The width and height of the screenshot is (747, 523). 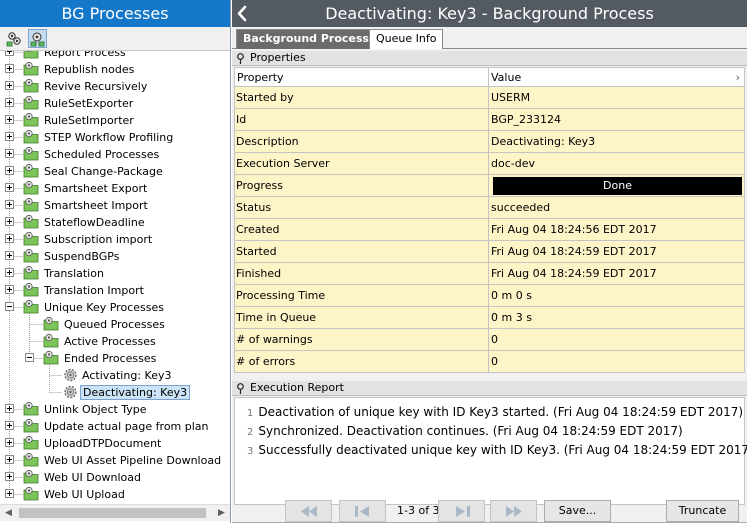 What do you see at coordinates (102, 154) in the screenshot?
I see `tree-item-label: Scheduled Processes` at bounding box center [102, 154].